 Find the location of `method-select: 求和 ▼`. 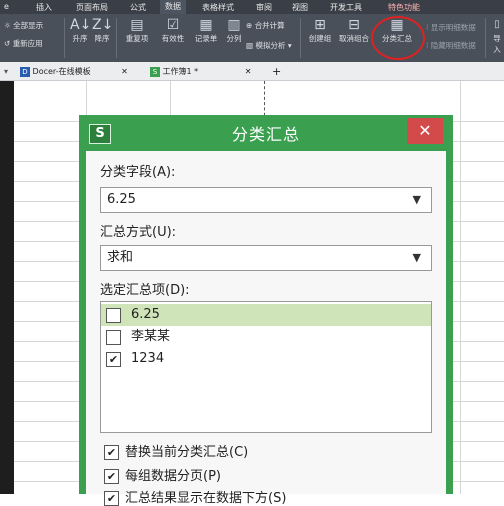

method-select: 求和 ▼ is located at coordinates (266, 258).